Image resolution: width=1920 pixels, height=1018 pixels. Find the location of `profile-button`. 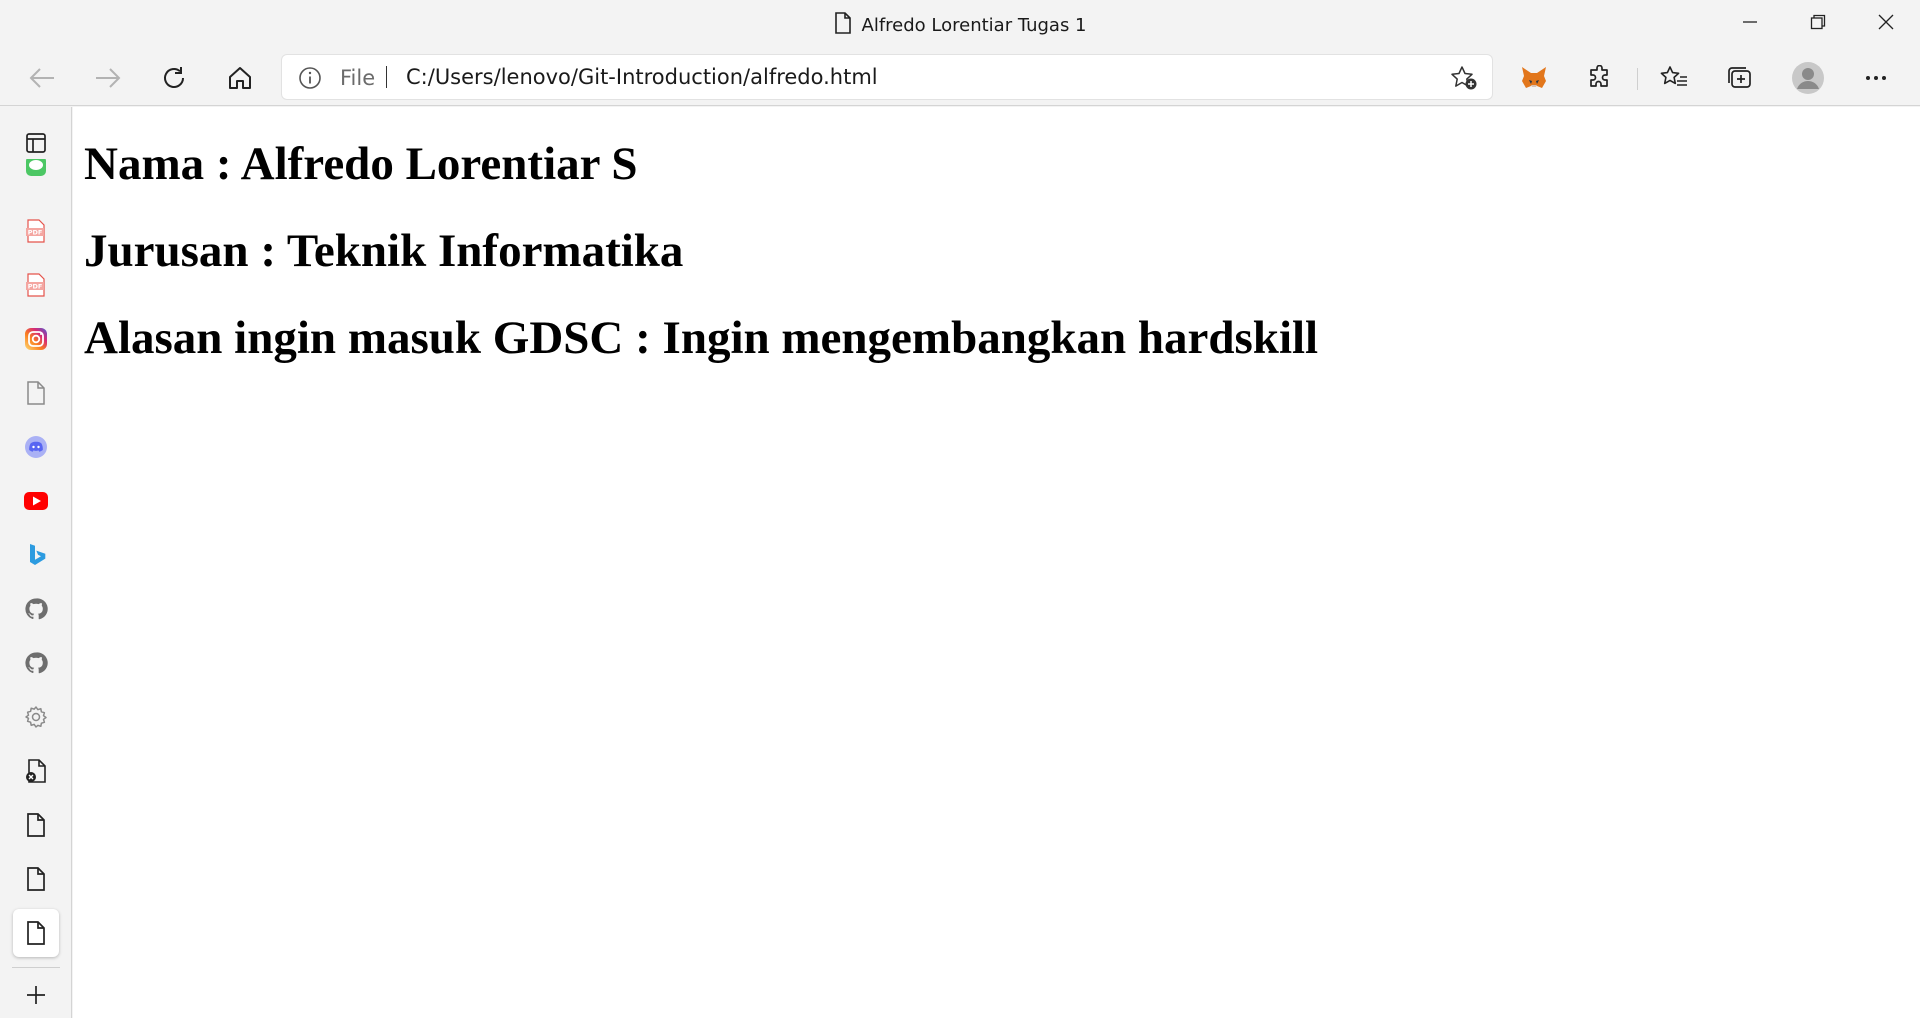

profile-button is located at coordinates (1808, 78).